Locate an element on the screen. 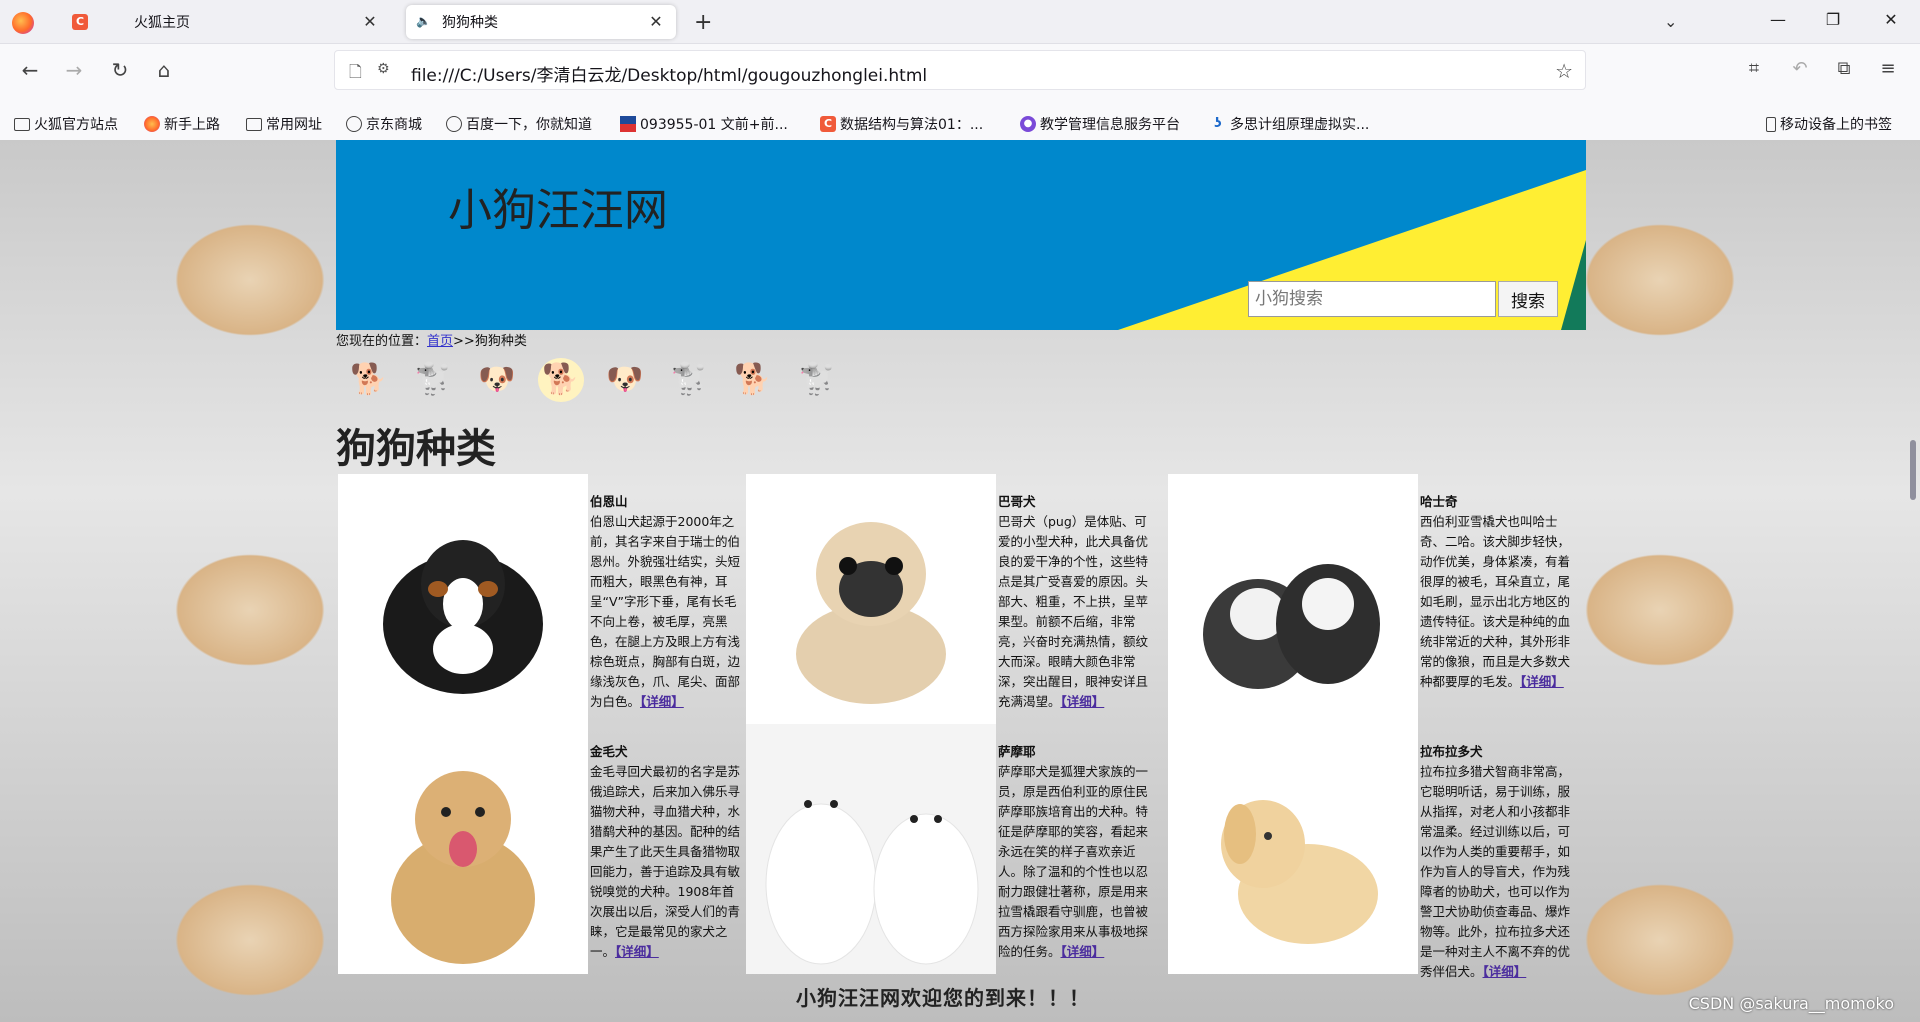 This screenshot has width=1920, height=1022. bookmark-label: 教学管理信息服务平台 is located at coordinates (1110, 125).